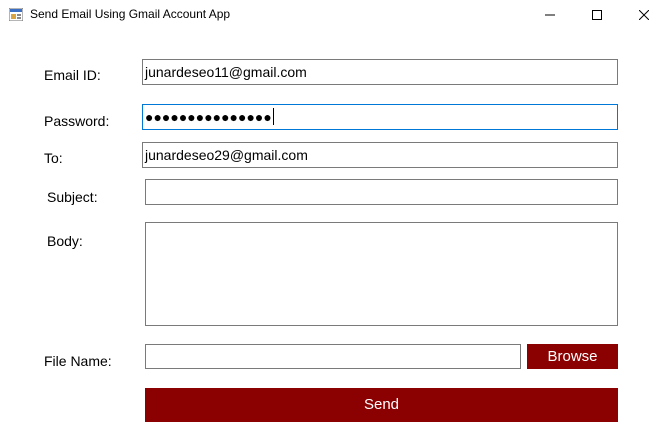 The height and width of the screenshot is (445, 665). What do you see at coordinates (130, 14) in the screenshot?
I see `window-title: Send Email Using Gmail Account App` at bounding box center [130, 14].